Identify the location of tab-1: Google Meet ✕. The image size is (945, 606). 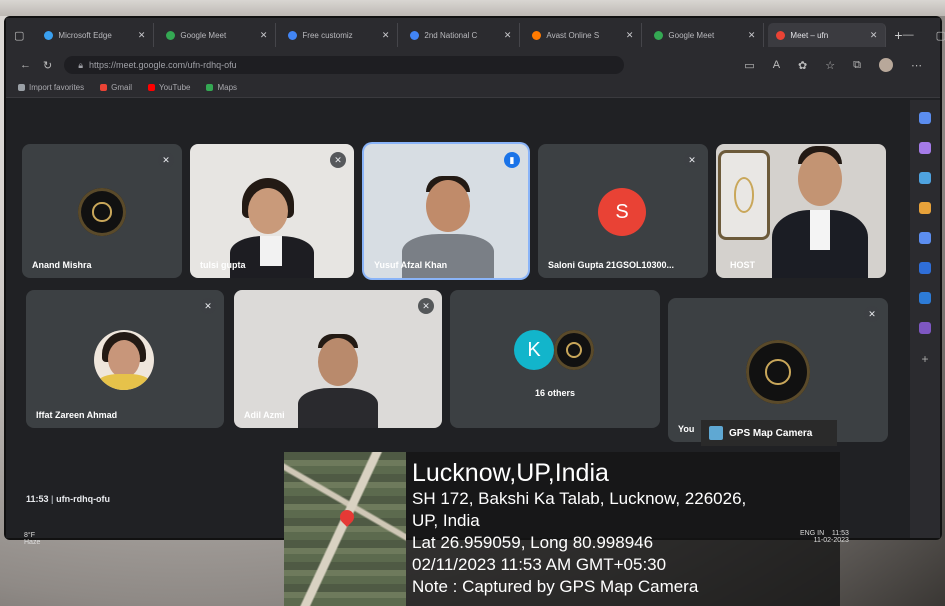
(217, 35).